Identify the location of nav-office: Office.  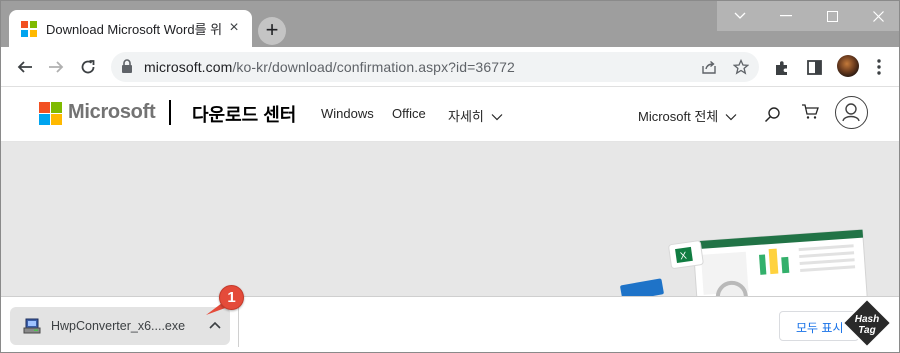
(409, 113).